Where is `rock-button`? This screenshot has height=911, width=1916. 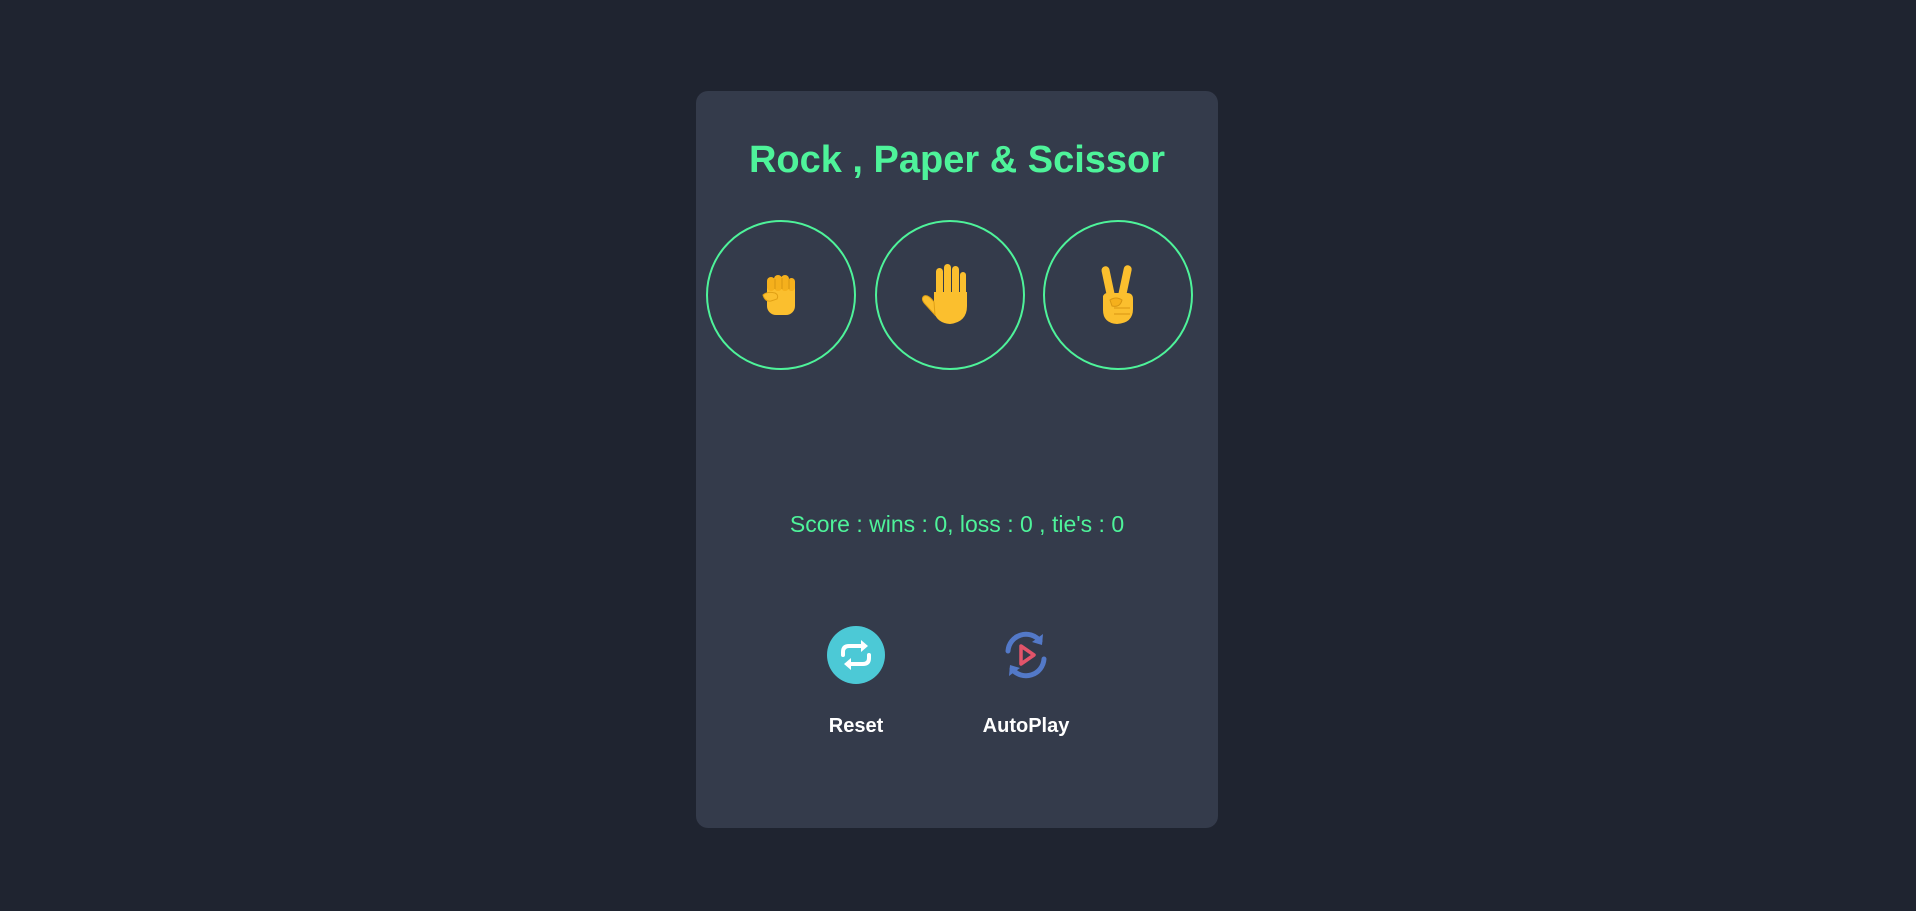 rock-button is located at coordinates (781, 295).